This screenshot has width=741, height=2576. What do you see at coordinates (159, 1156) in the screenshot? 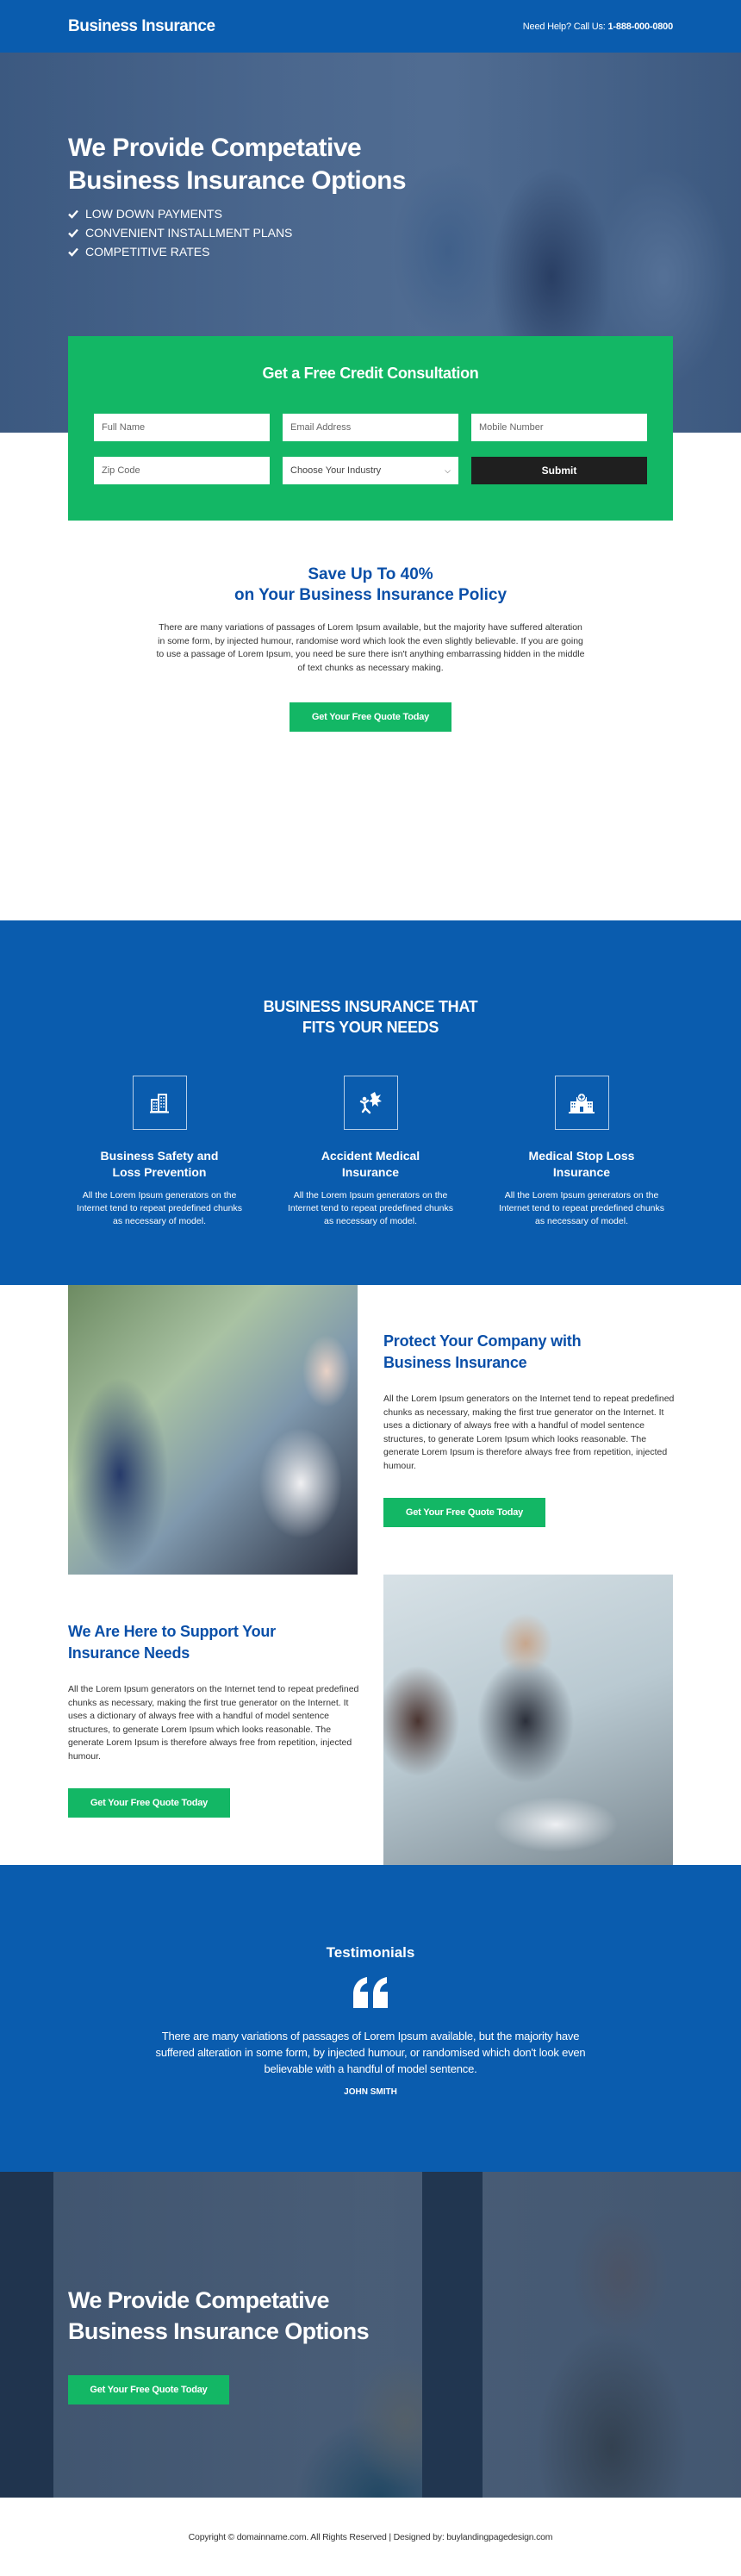
I see `feature-title-line: Business Safety and` at bounding box center [159, 1156].